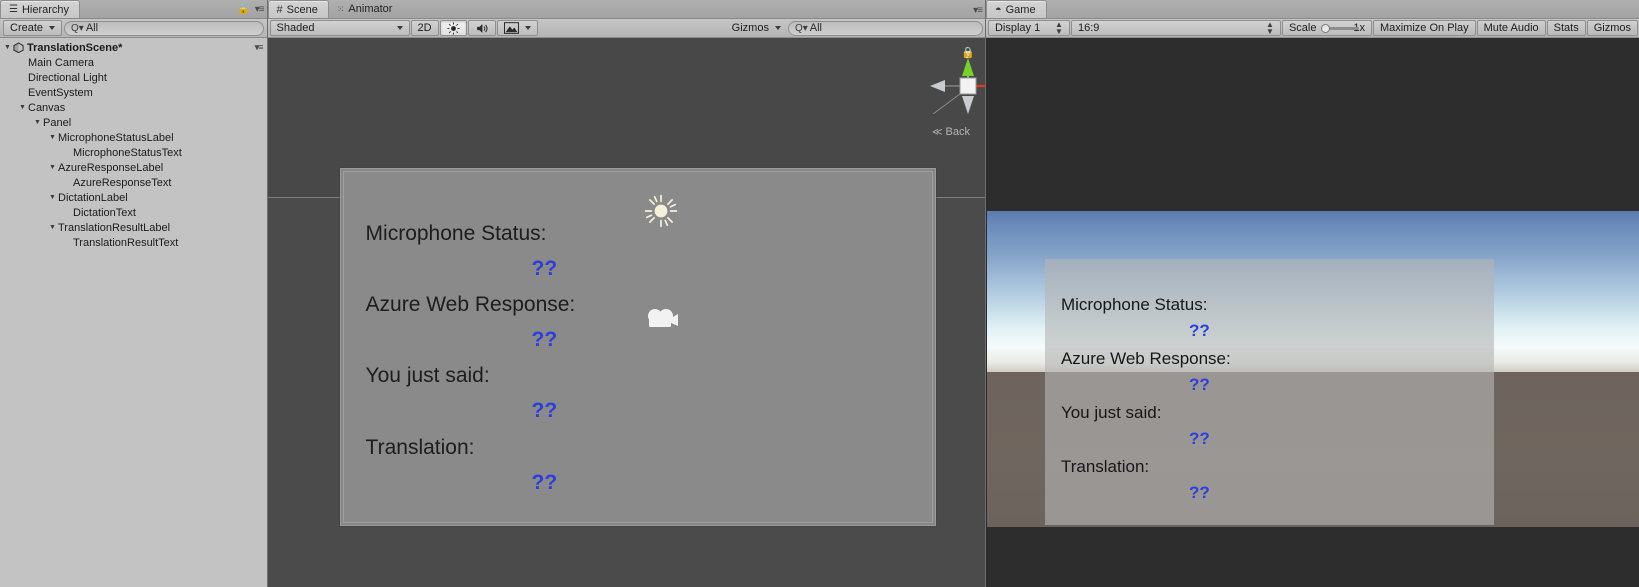 The height and width of the screenshot is (587, 1639). Describe the element at coordinates (133, 197) in the screenshot. I see `hierarchy-item-dictationlabel: ▼ DictationLabel` at that location.